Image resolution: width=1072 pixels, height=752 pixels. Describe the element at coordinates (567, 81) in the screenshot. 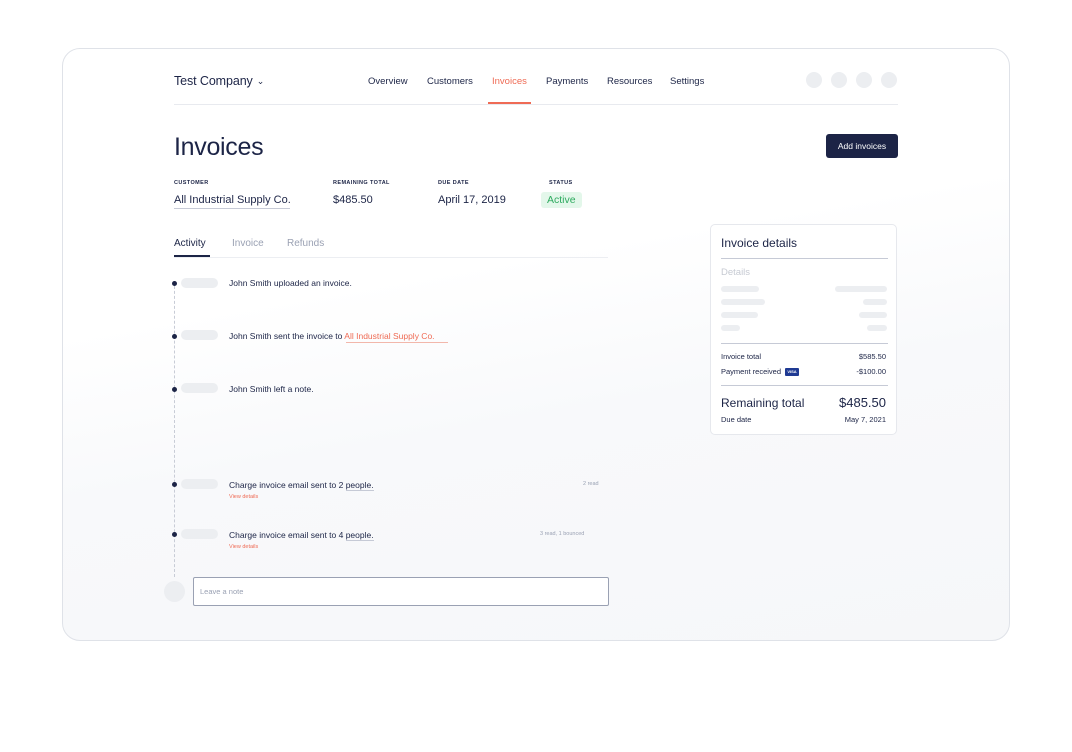

I see `nav-payments: Payments` at that location.